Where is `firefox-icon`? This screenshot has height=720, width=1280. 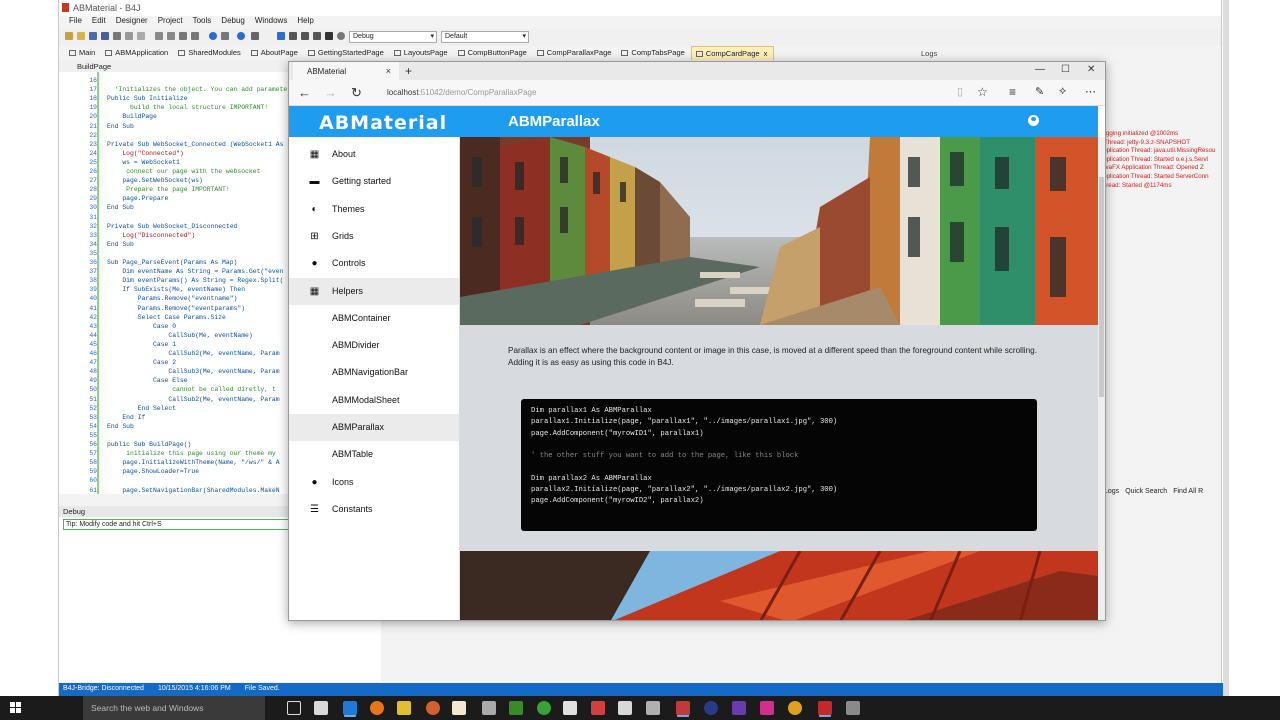
firefox-icon is located at coordinates (377, 708).